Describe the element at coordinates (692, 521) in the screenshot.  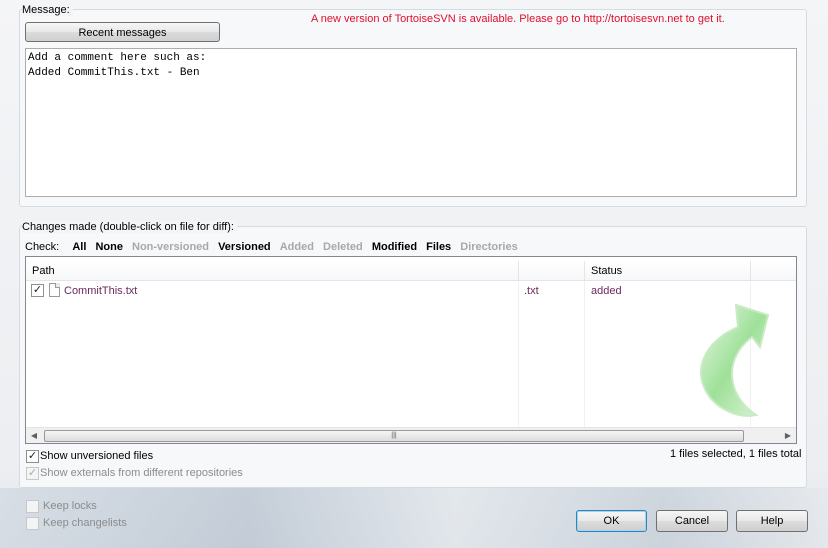
I see `cancel-button: Cancel` at that location.